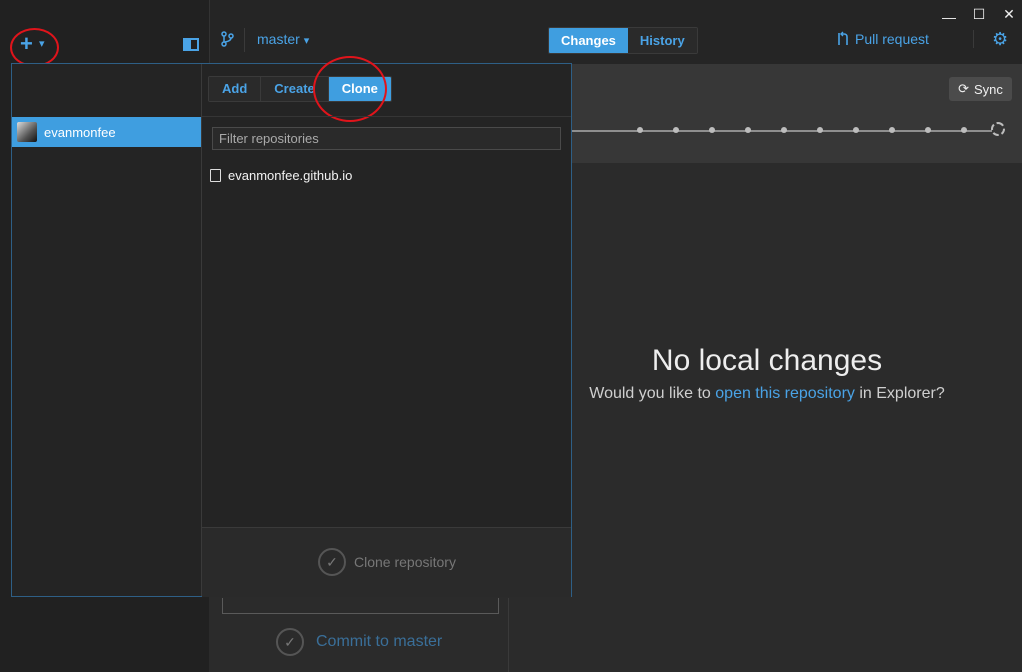 This screenshot has width=1022, height=672. Describe the element at coordinates (588, 40) in the screenshot. I see `tab-changes: Changes` at that location.